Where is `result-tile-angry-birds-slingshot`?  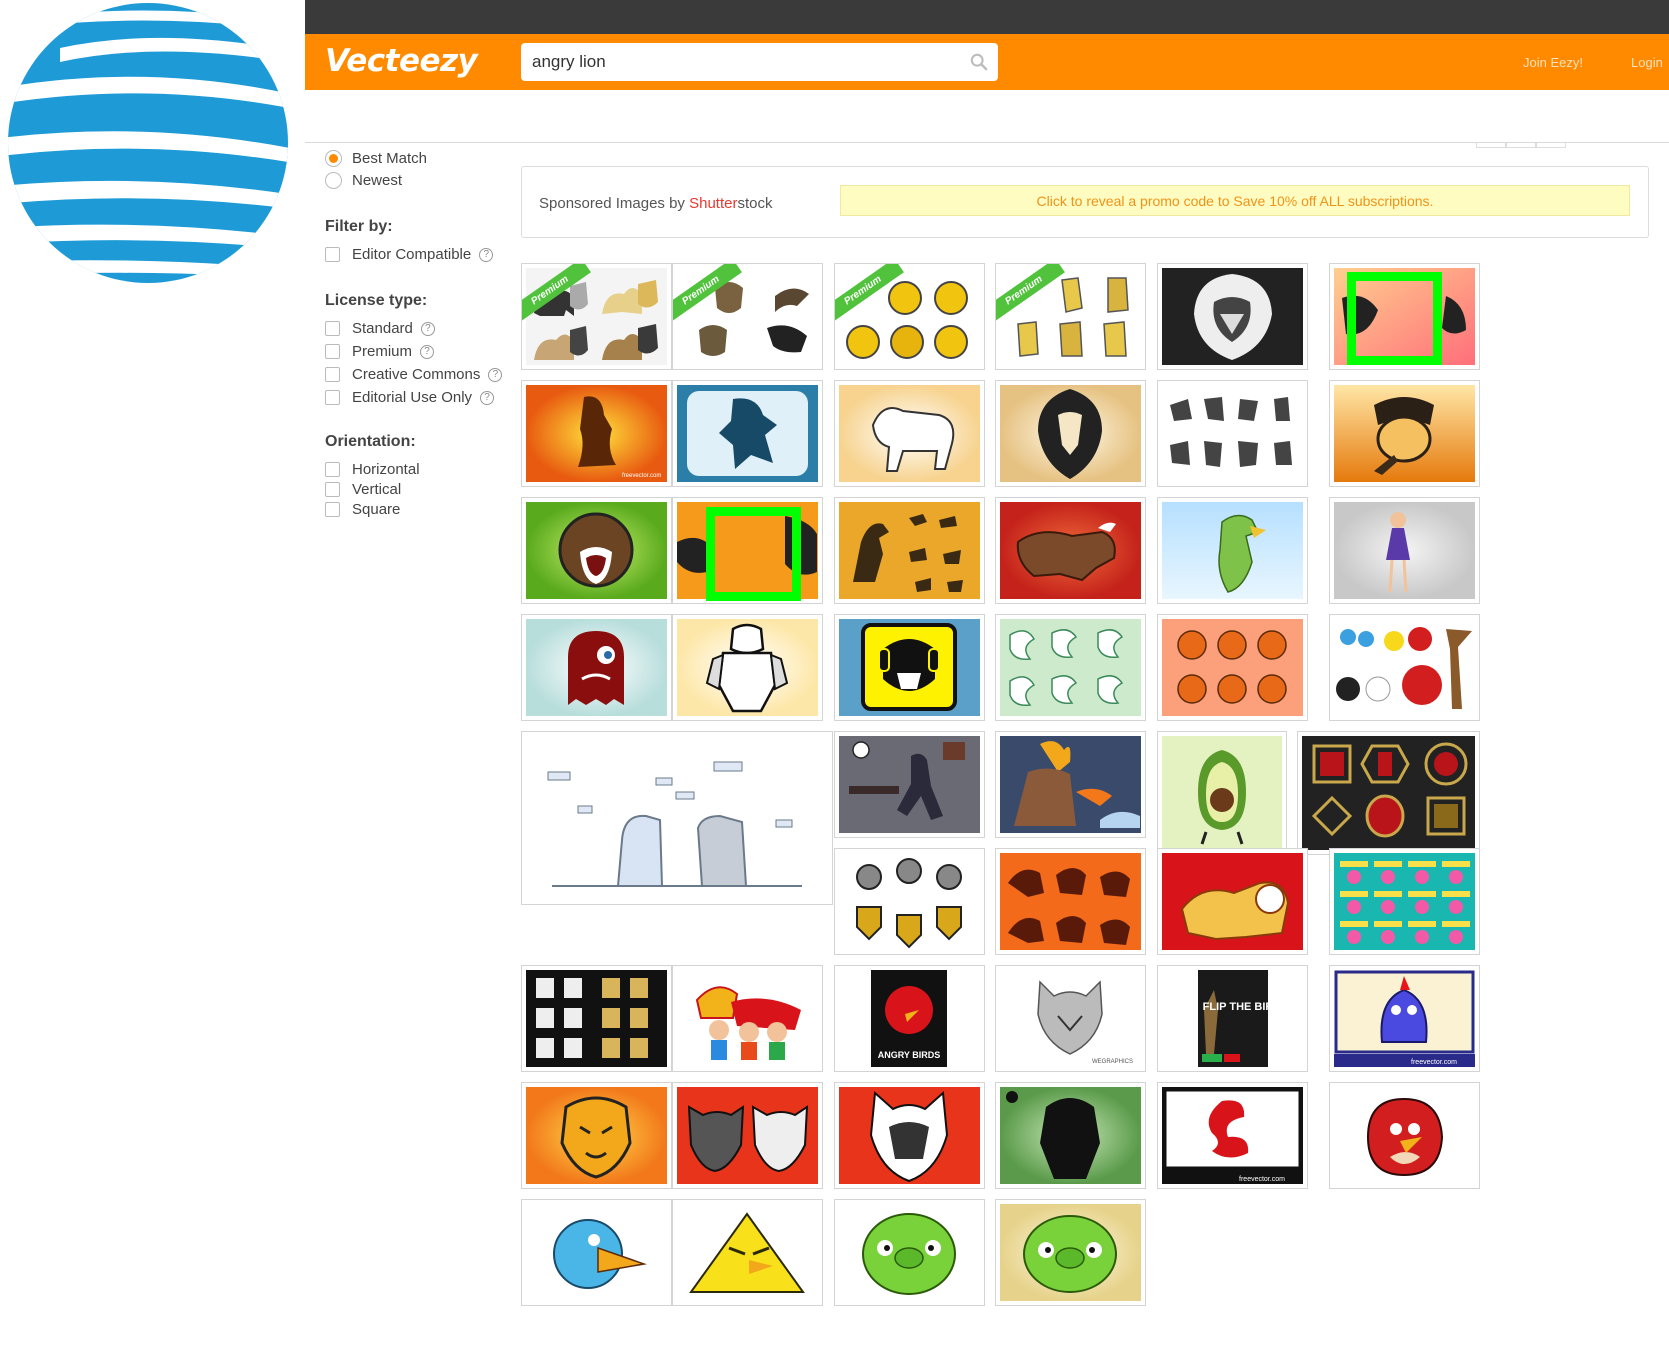 result-tile-angry-birds-slingshot is located at coordinates (1404, 667).